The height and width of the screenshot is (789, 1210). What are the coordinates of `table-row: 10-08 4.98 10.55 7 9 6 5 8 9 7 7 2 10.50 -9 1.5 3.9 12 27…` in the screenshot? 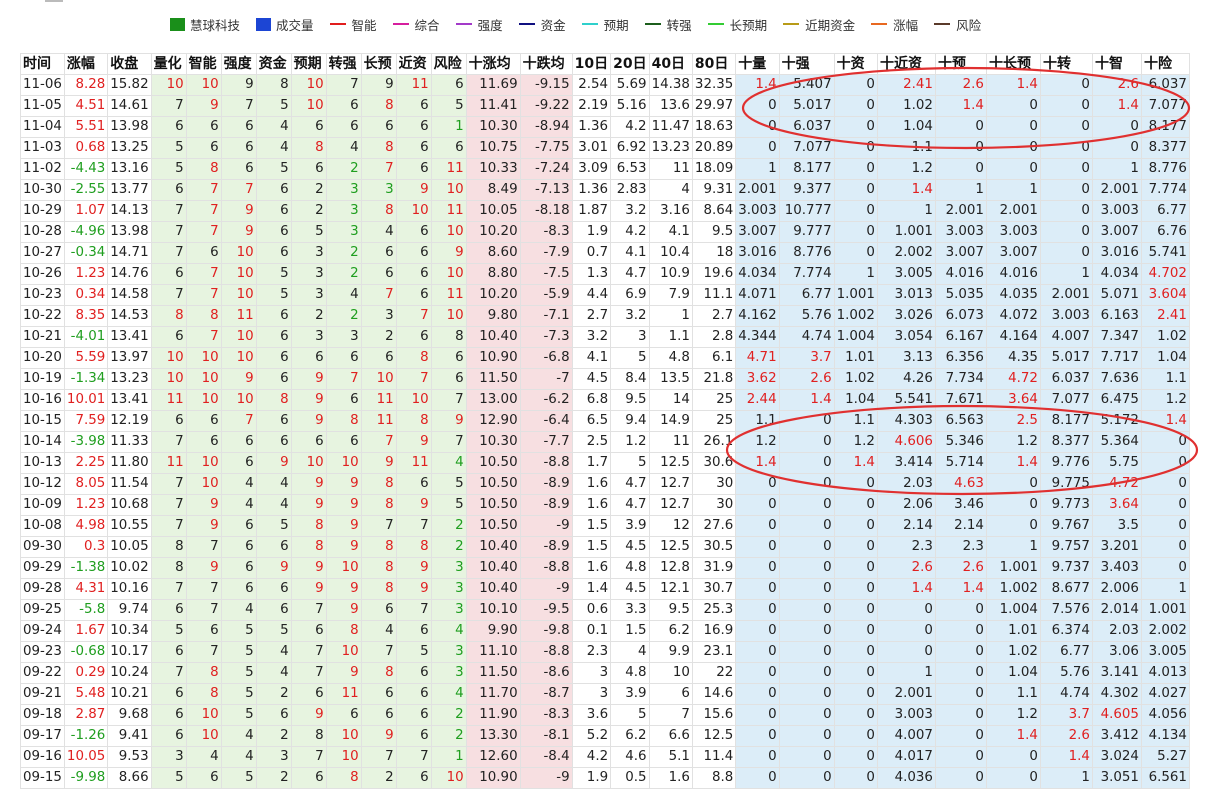 It's located at (605, 526).